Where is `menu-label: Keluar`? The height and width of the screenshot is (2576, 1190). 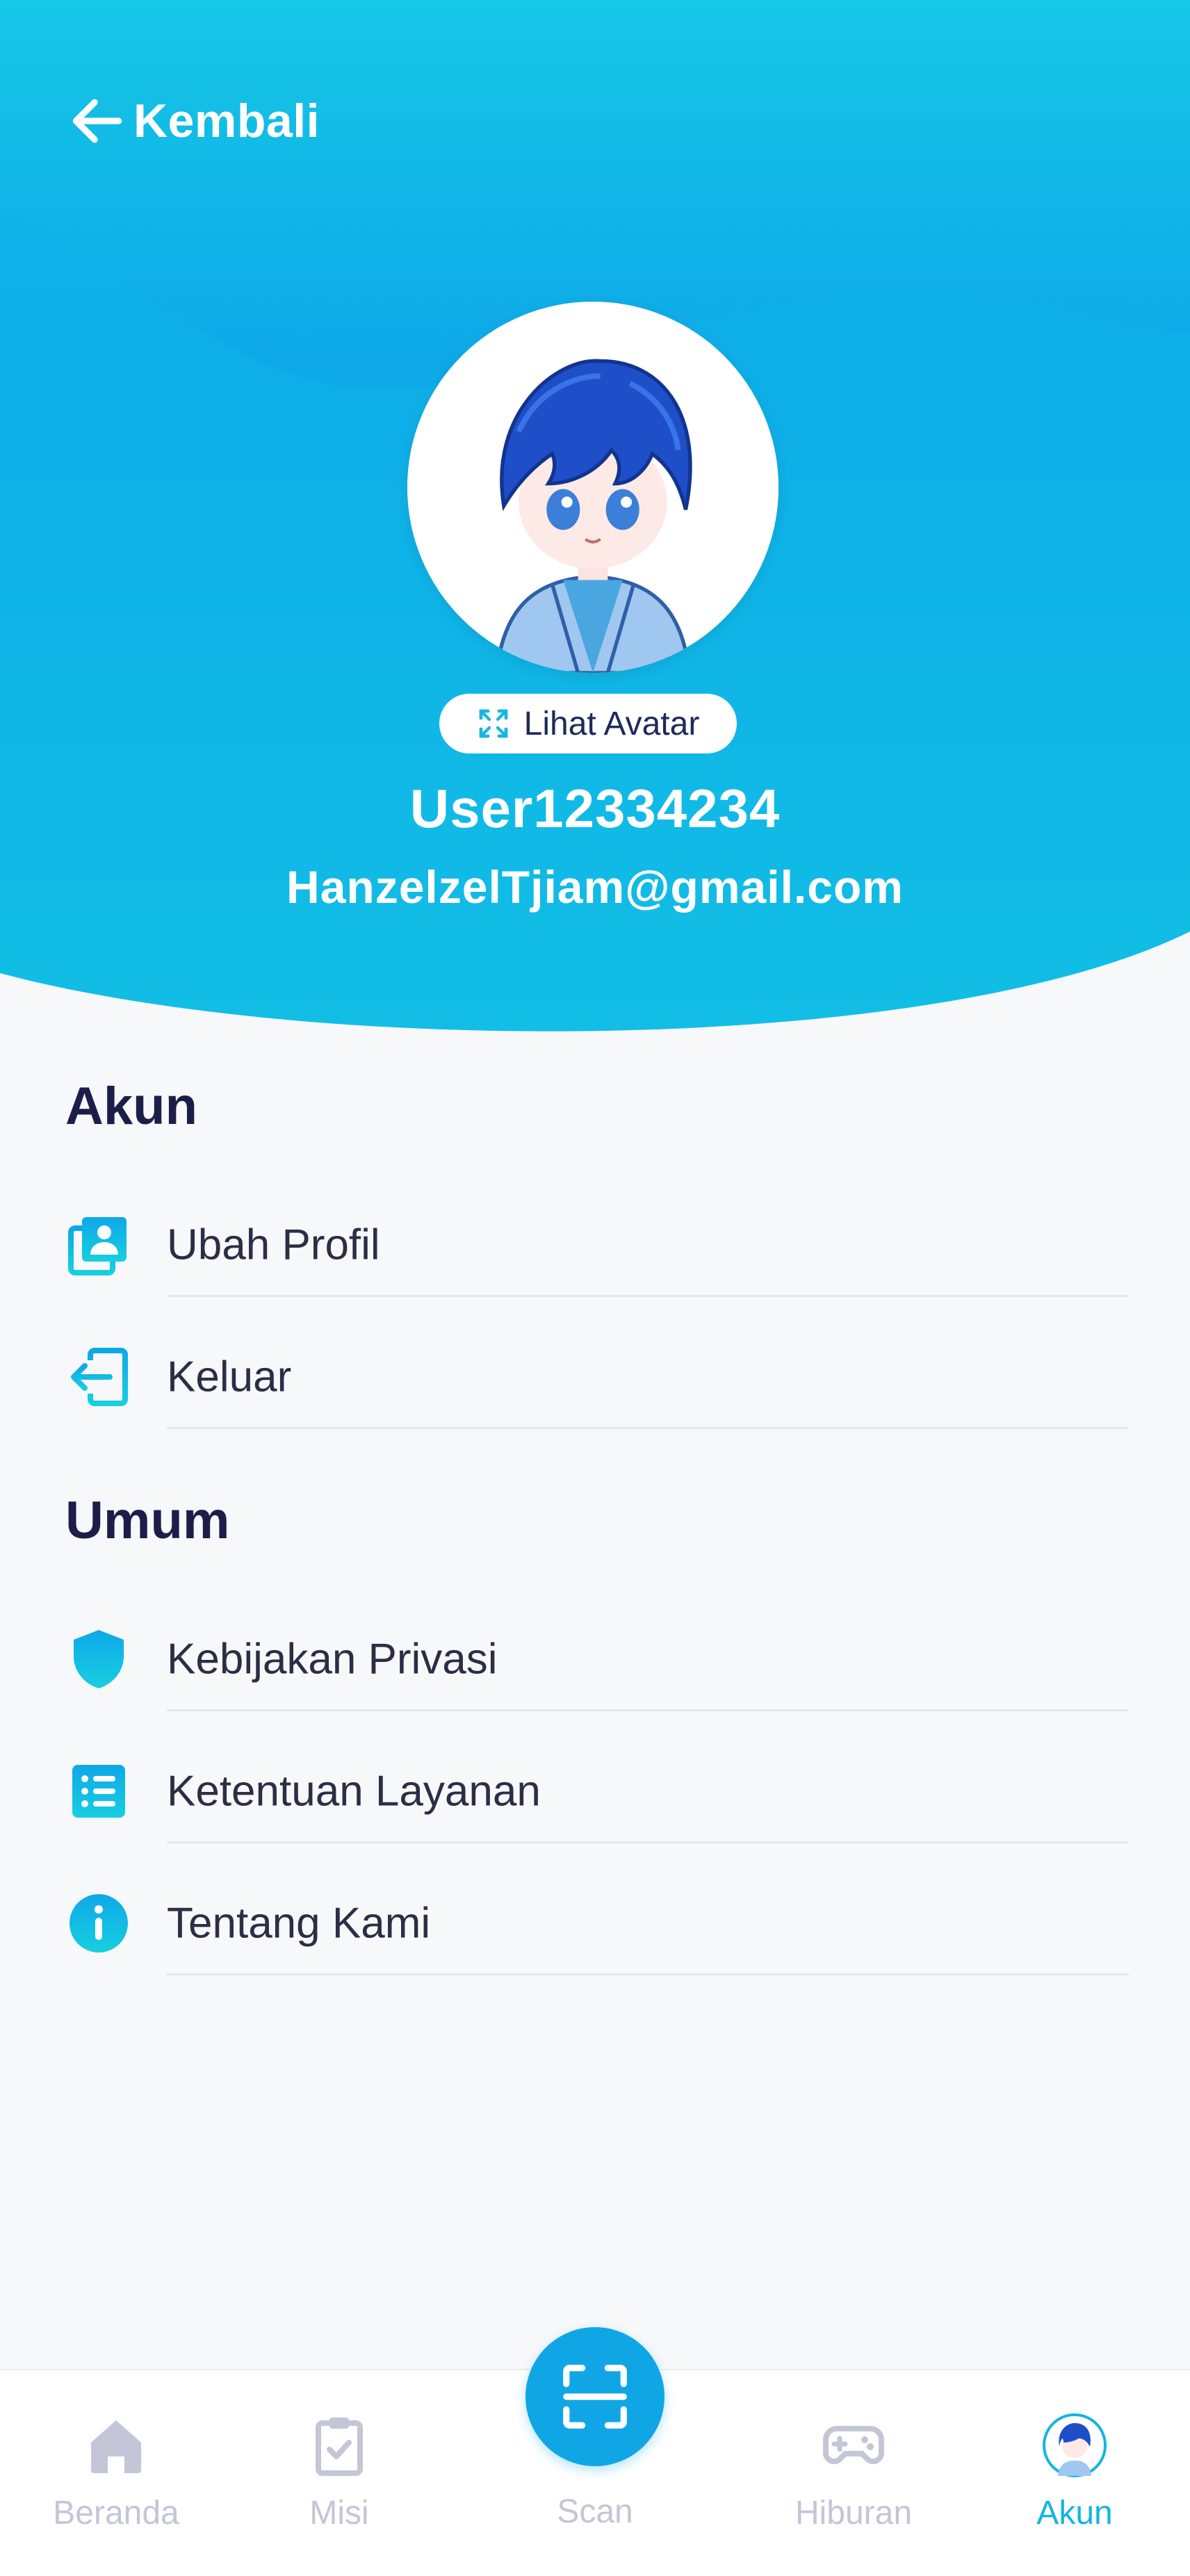
menu-label: Keluar is located at coordinates (229, 1377).